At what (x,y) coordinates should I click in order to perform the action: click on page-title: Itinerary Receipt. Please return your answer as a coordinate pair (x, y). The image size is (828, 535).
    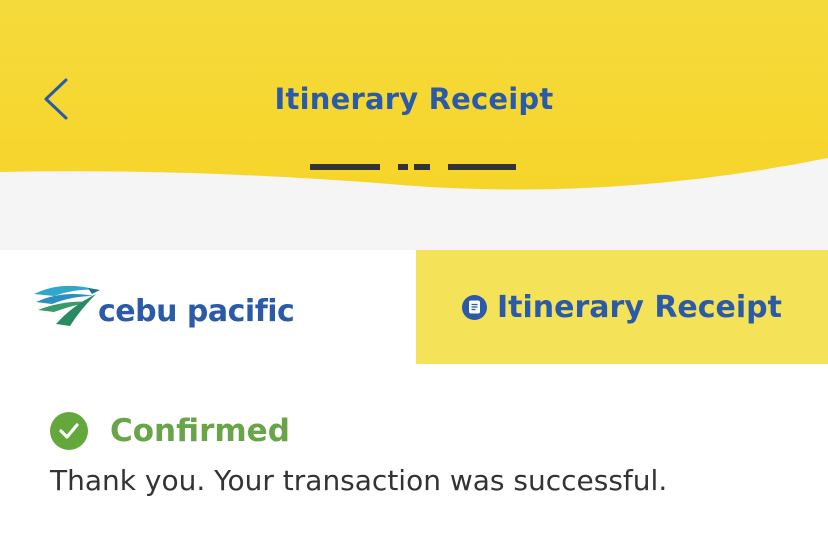
    Looking at the image, I should click on (414, 99).